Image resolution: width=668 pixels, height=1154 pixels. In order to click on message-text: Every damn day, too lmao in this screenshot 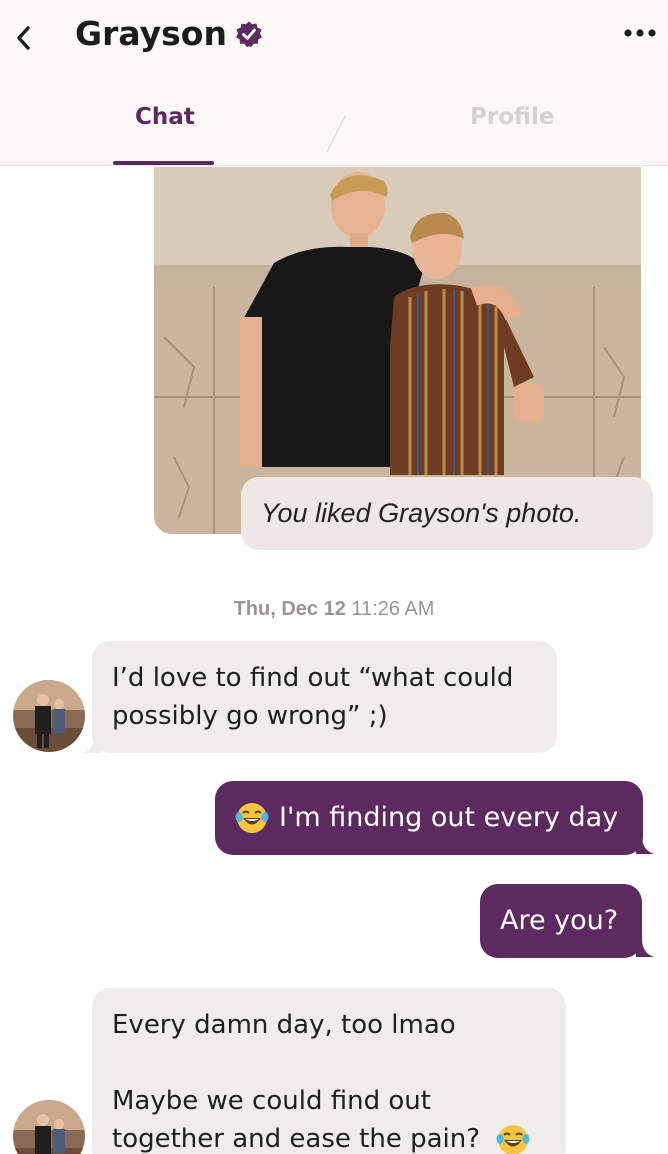, I will do `click(284, 1025)`.